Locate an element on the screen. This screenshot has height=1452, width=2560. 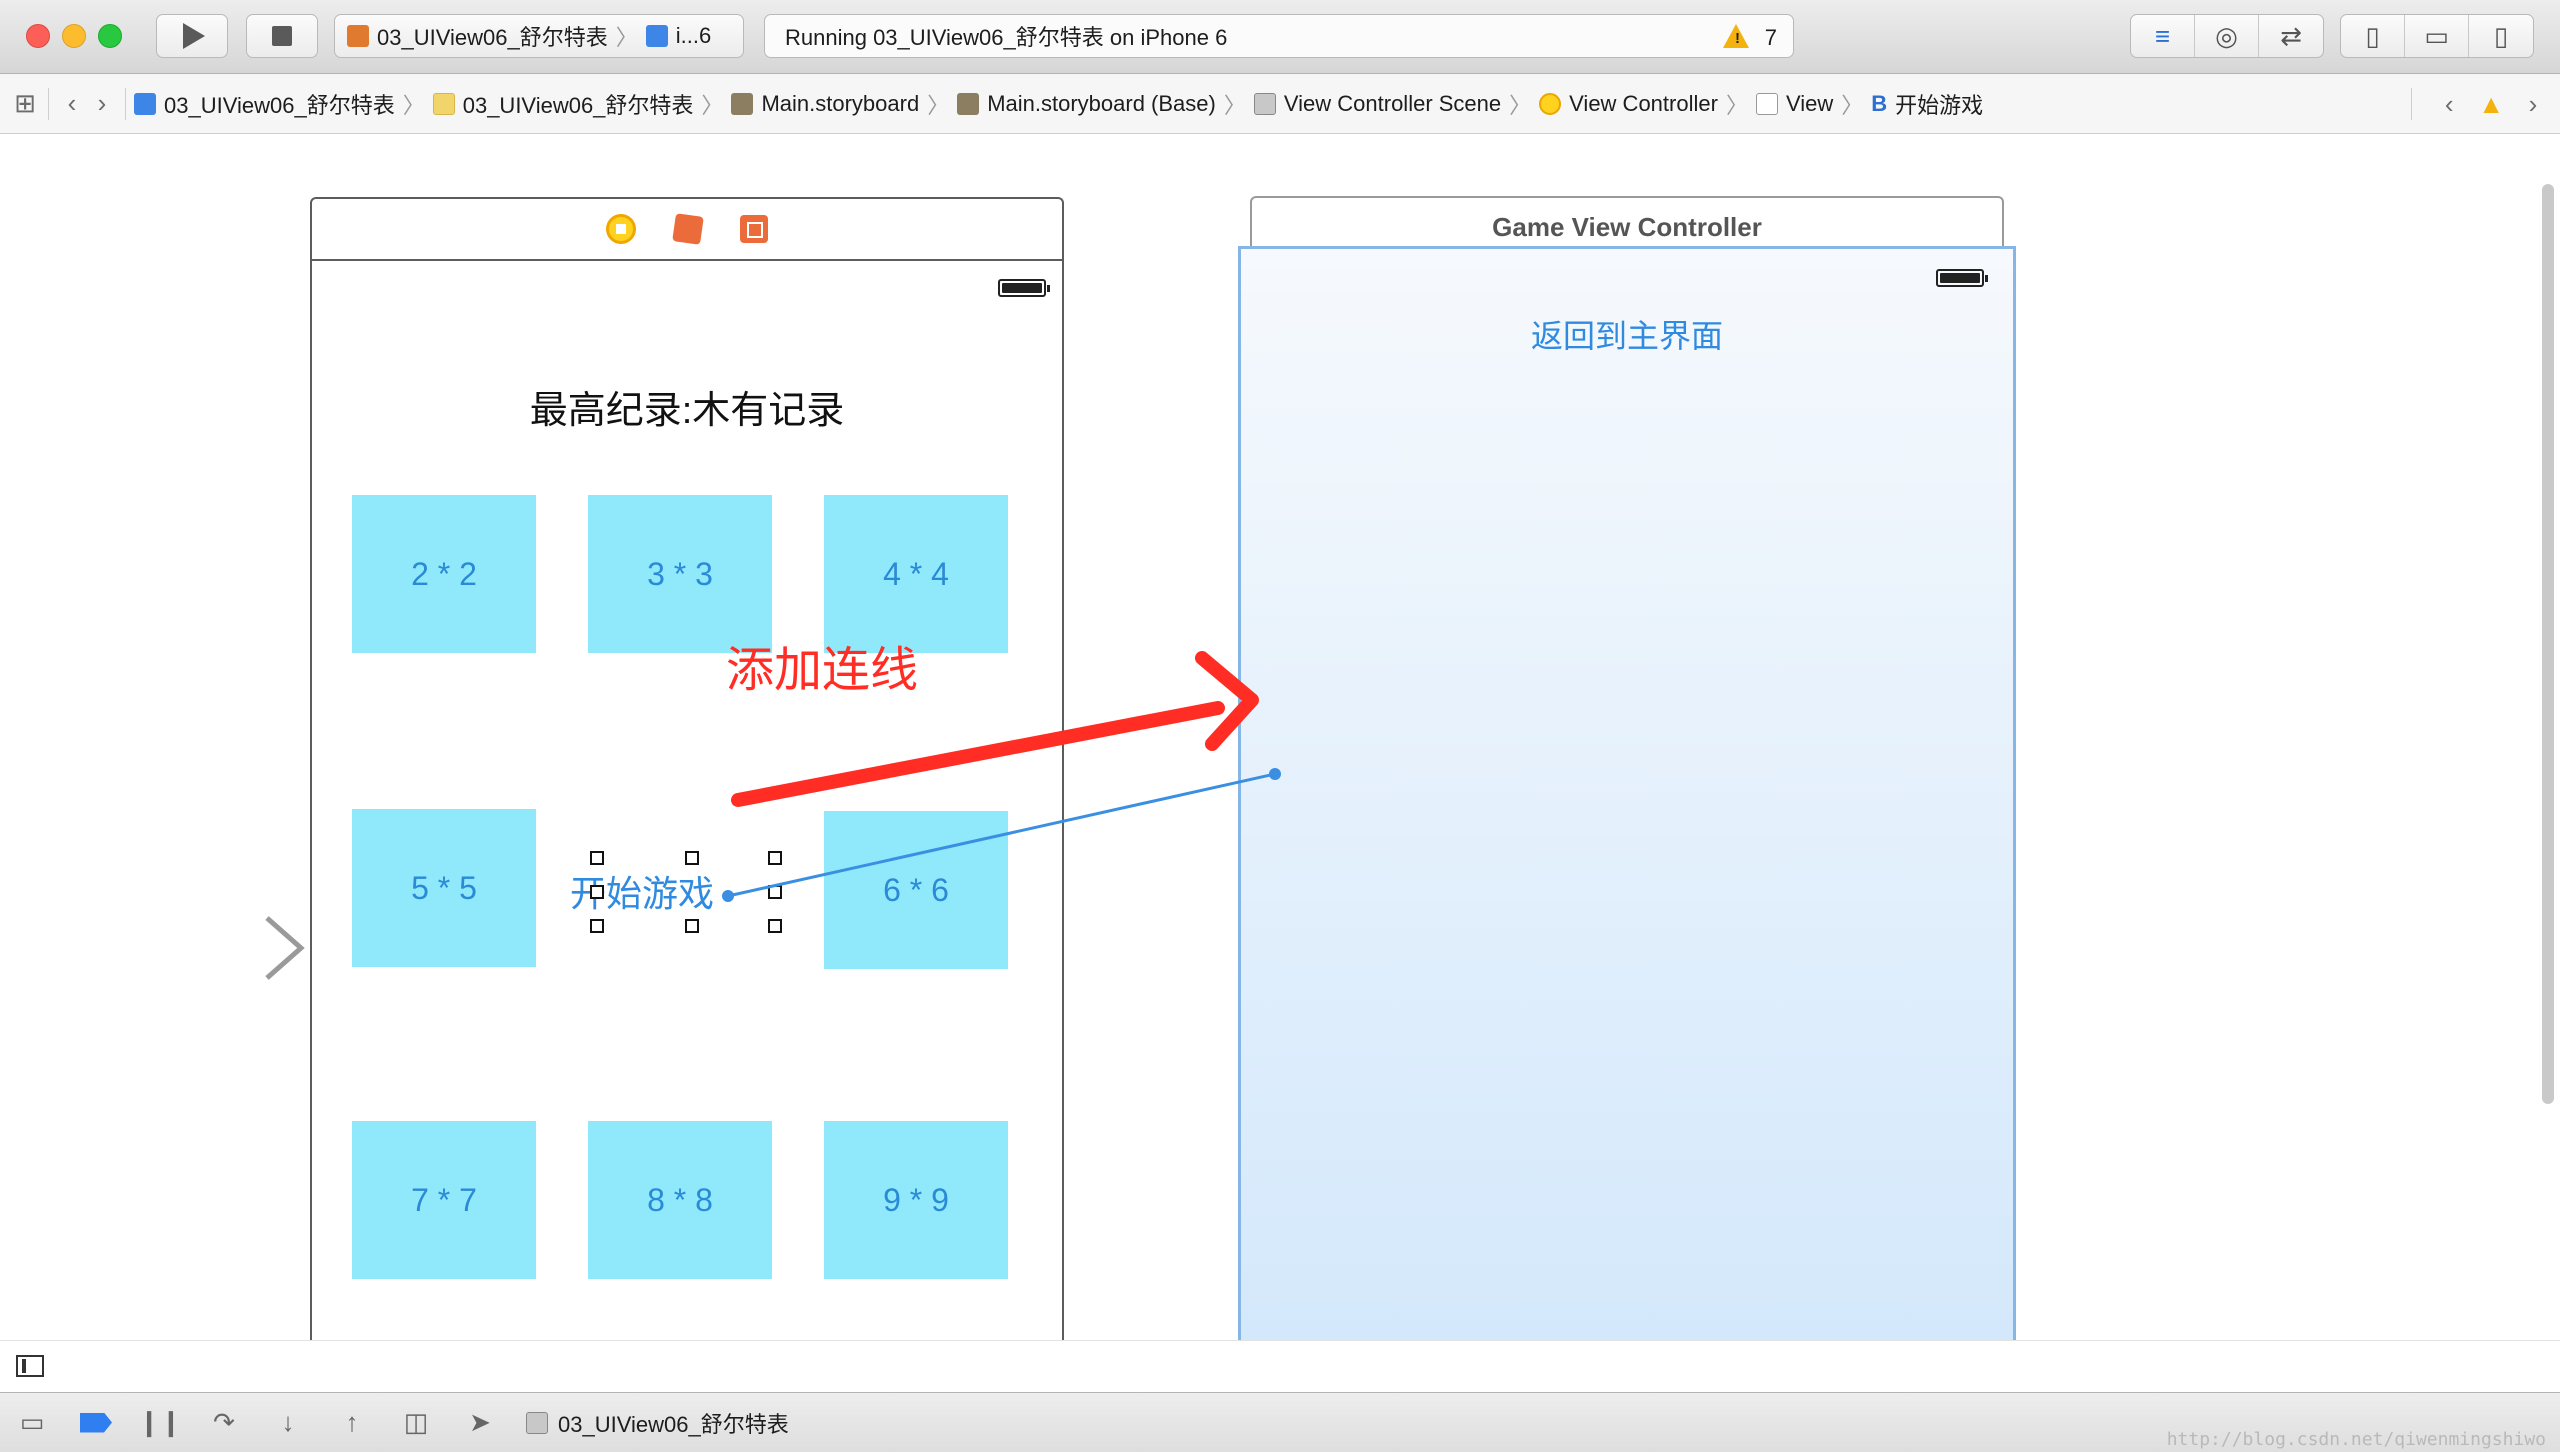
breadcrumb-group: 03_UIView06_舒尔特表 is located at coordinates (563, 104).